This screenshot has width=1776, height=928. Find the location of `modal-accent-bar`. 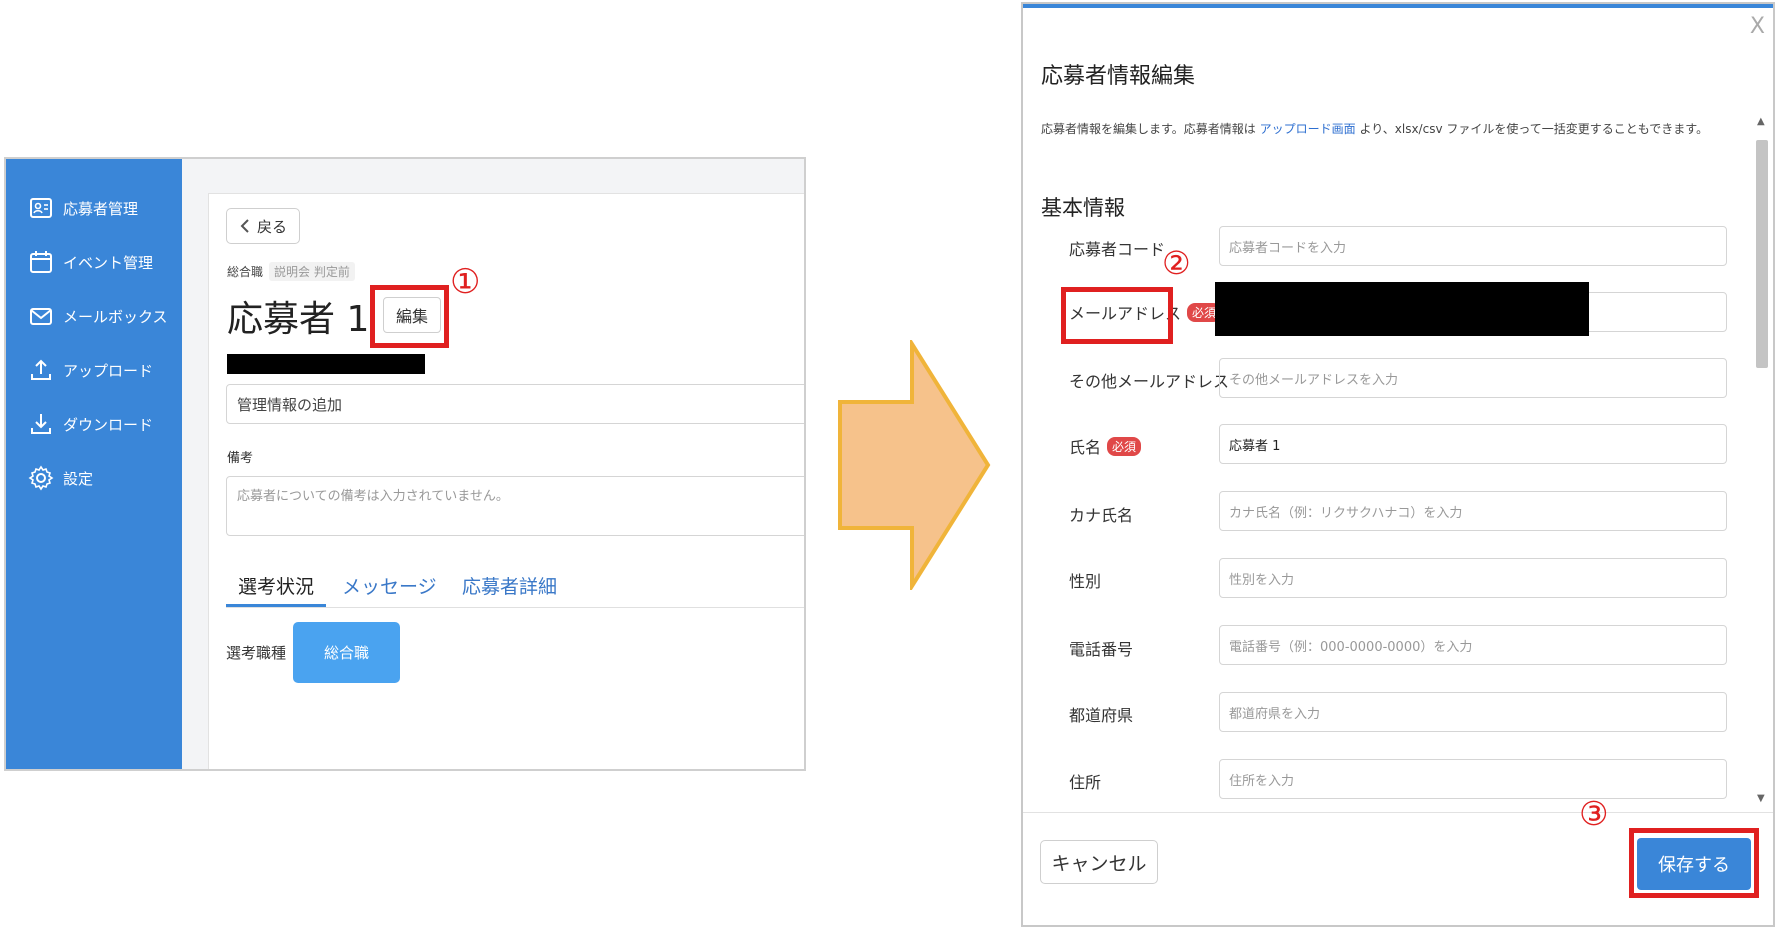

modal-accent-bar is located at coordinates (1398, 6).